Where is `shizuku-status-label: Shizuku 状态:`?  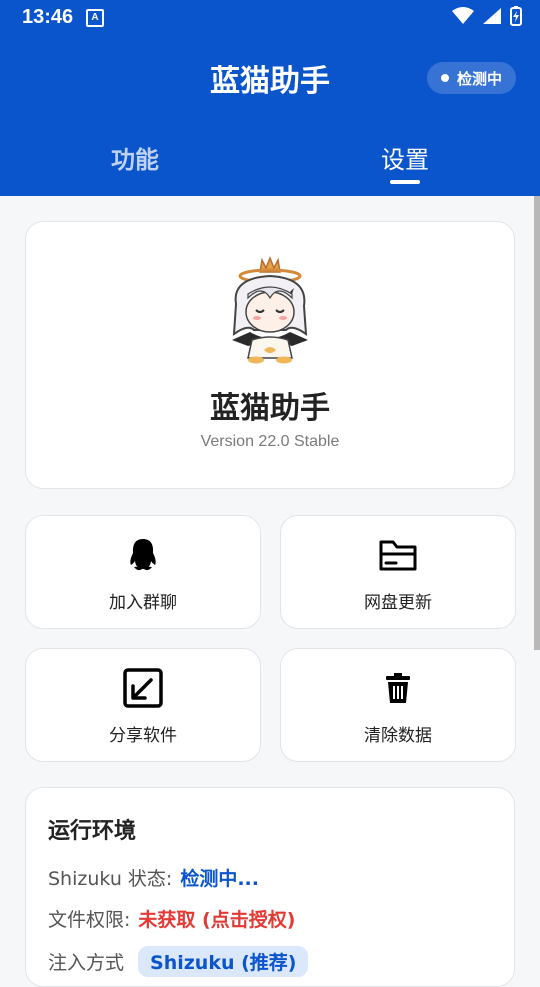 shizuku-status-label: Shizuku 状态: is located at coordinates (110, 879).